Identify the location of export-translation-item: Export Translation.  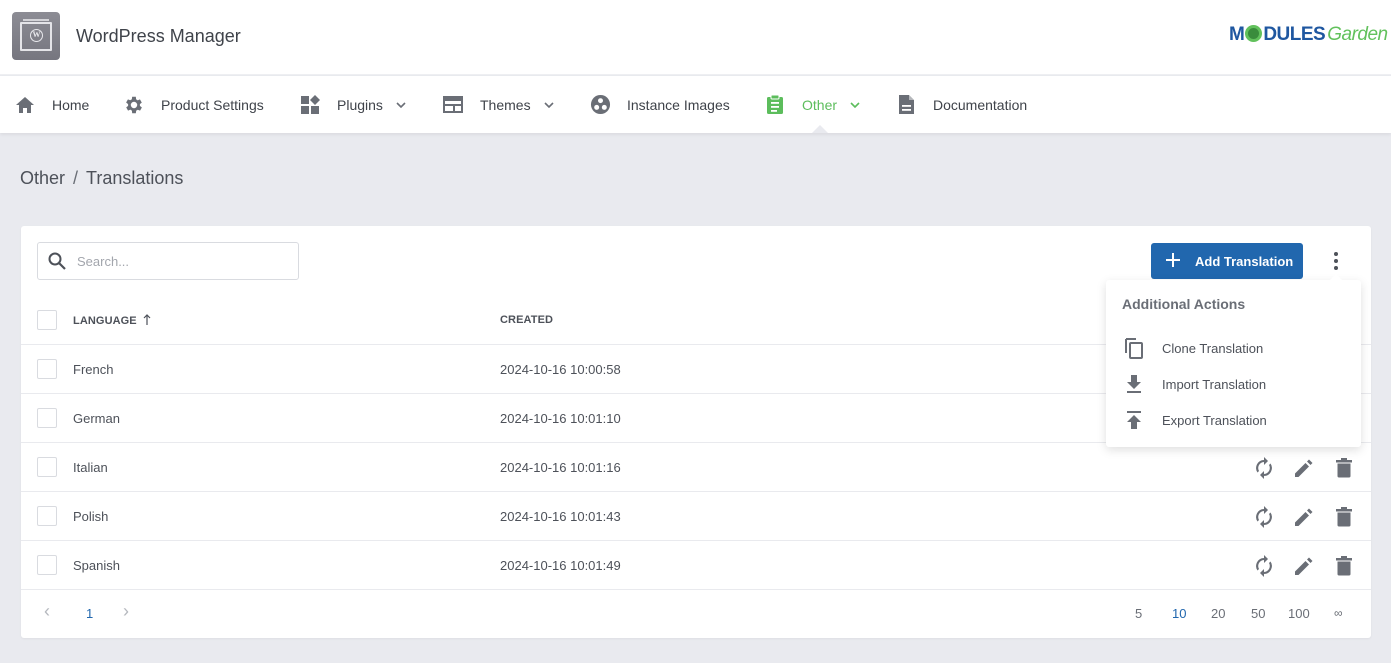
(1237, 420).